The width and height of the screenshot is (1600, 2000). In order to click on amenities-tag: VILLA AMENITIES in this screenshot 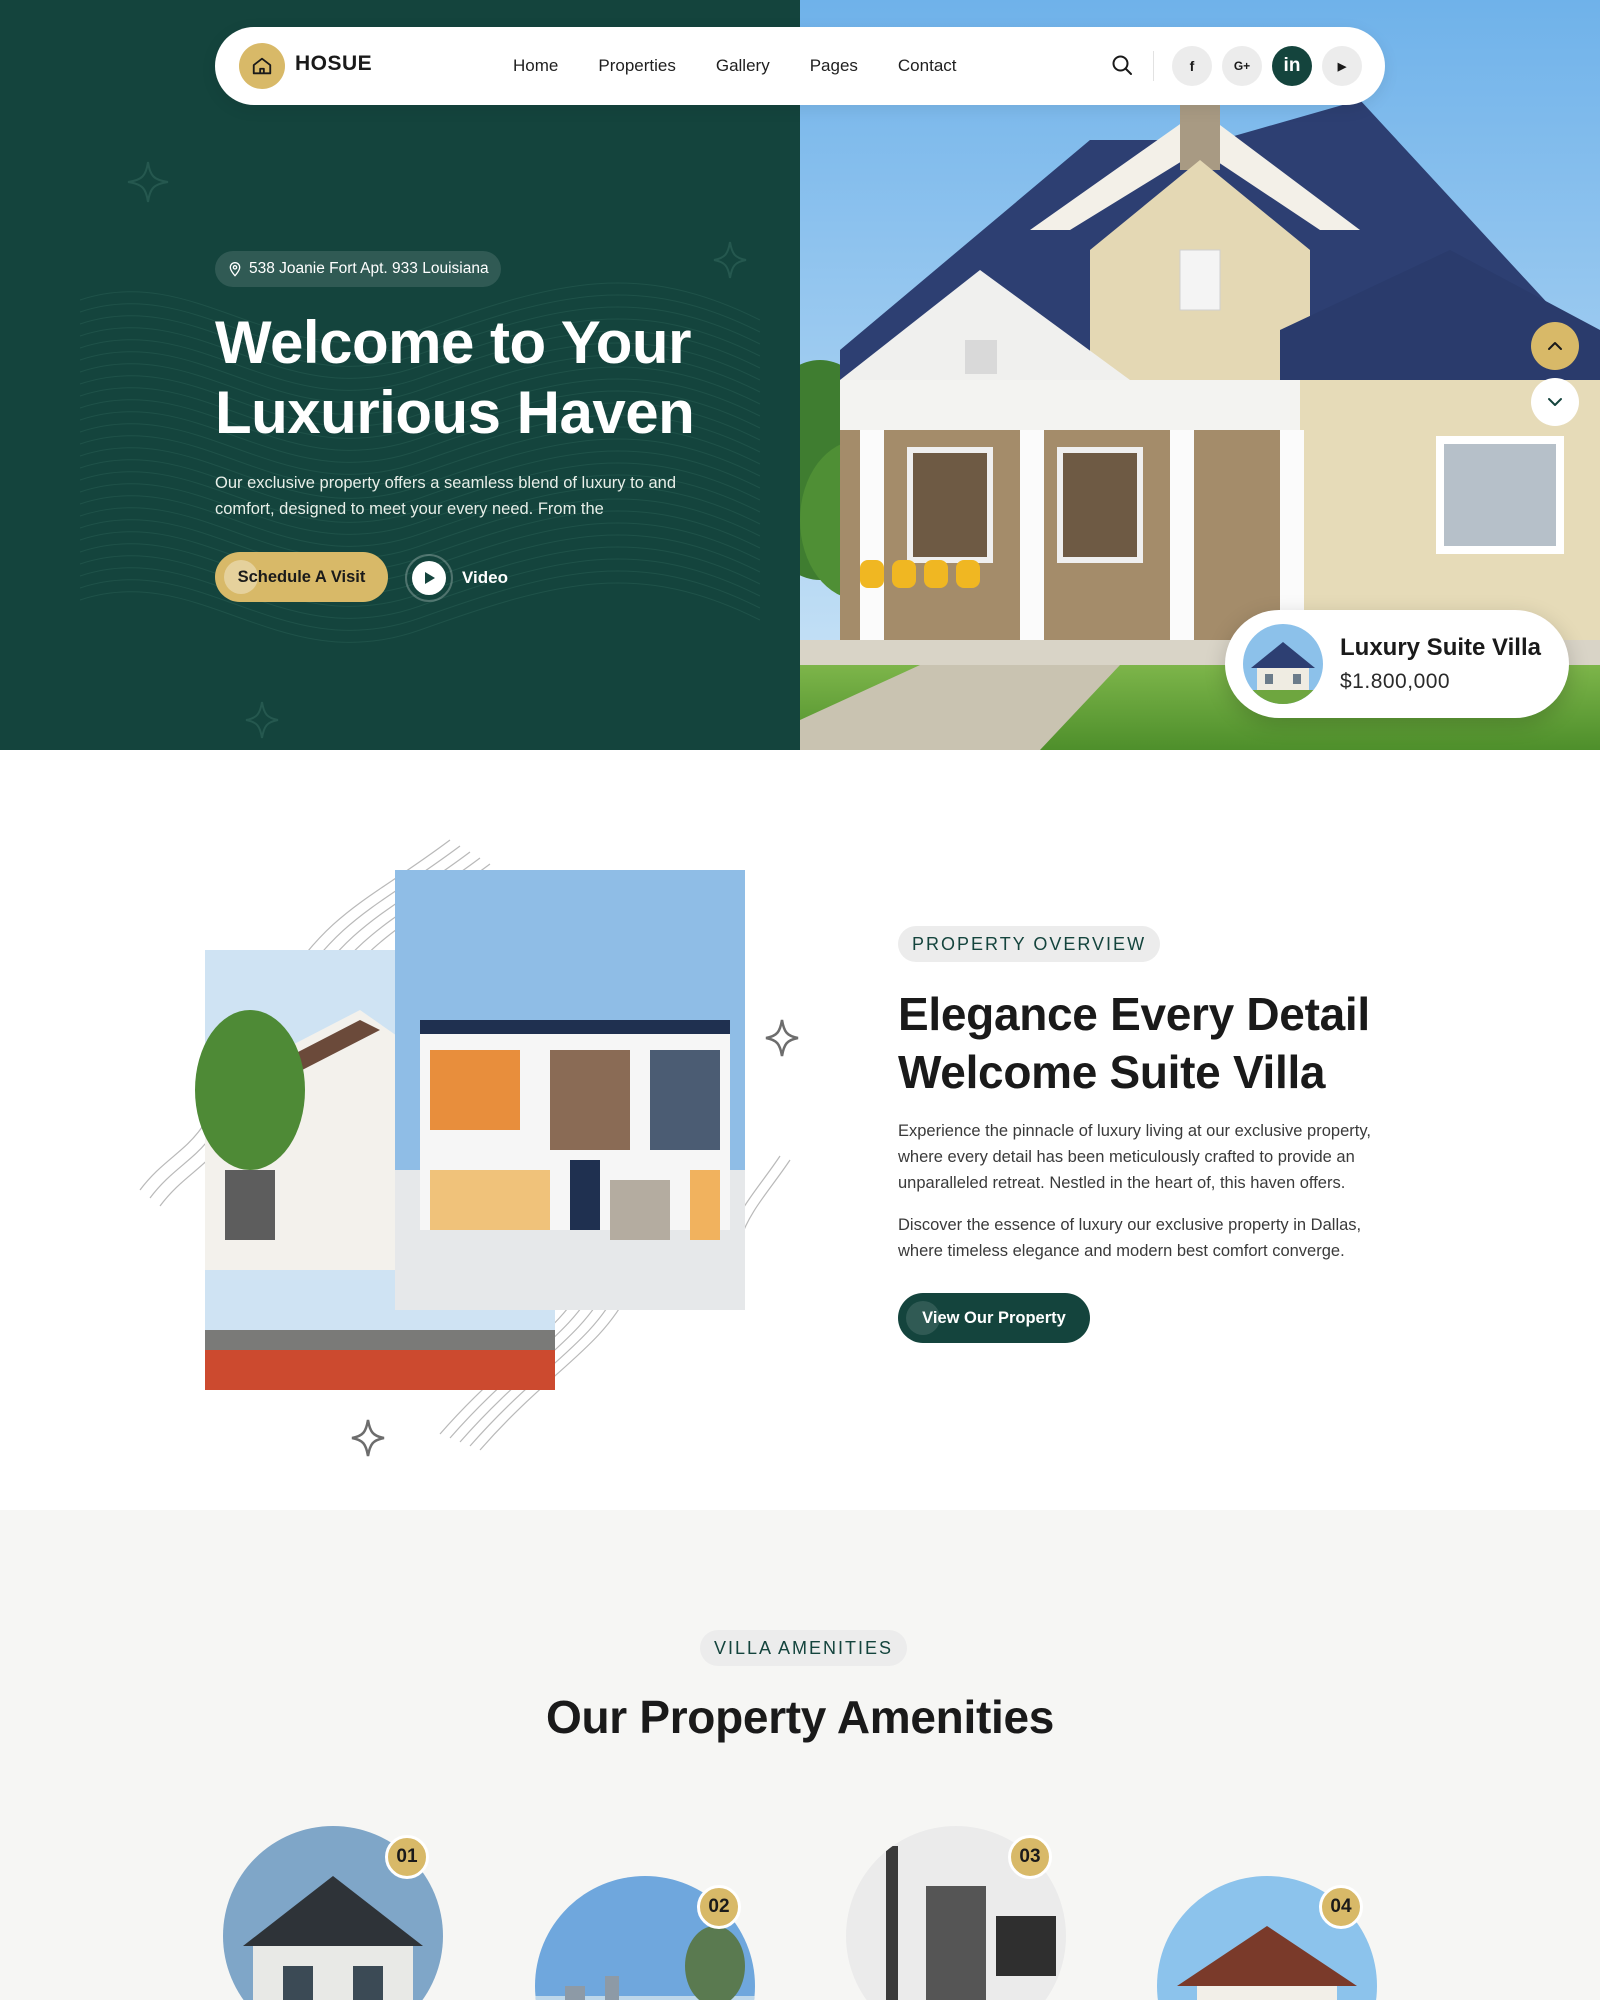, I will do `click(804, 1648)`.